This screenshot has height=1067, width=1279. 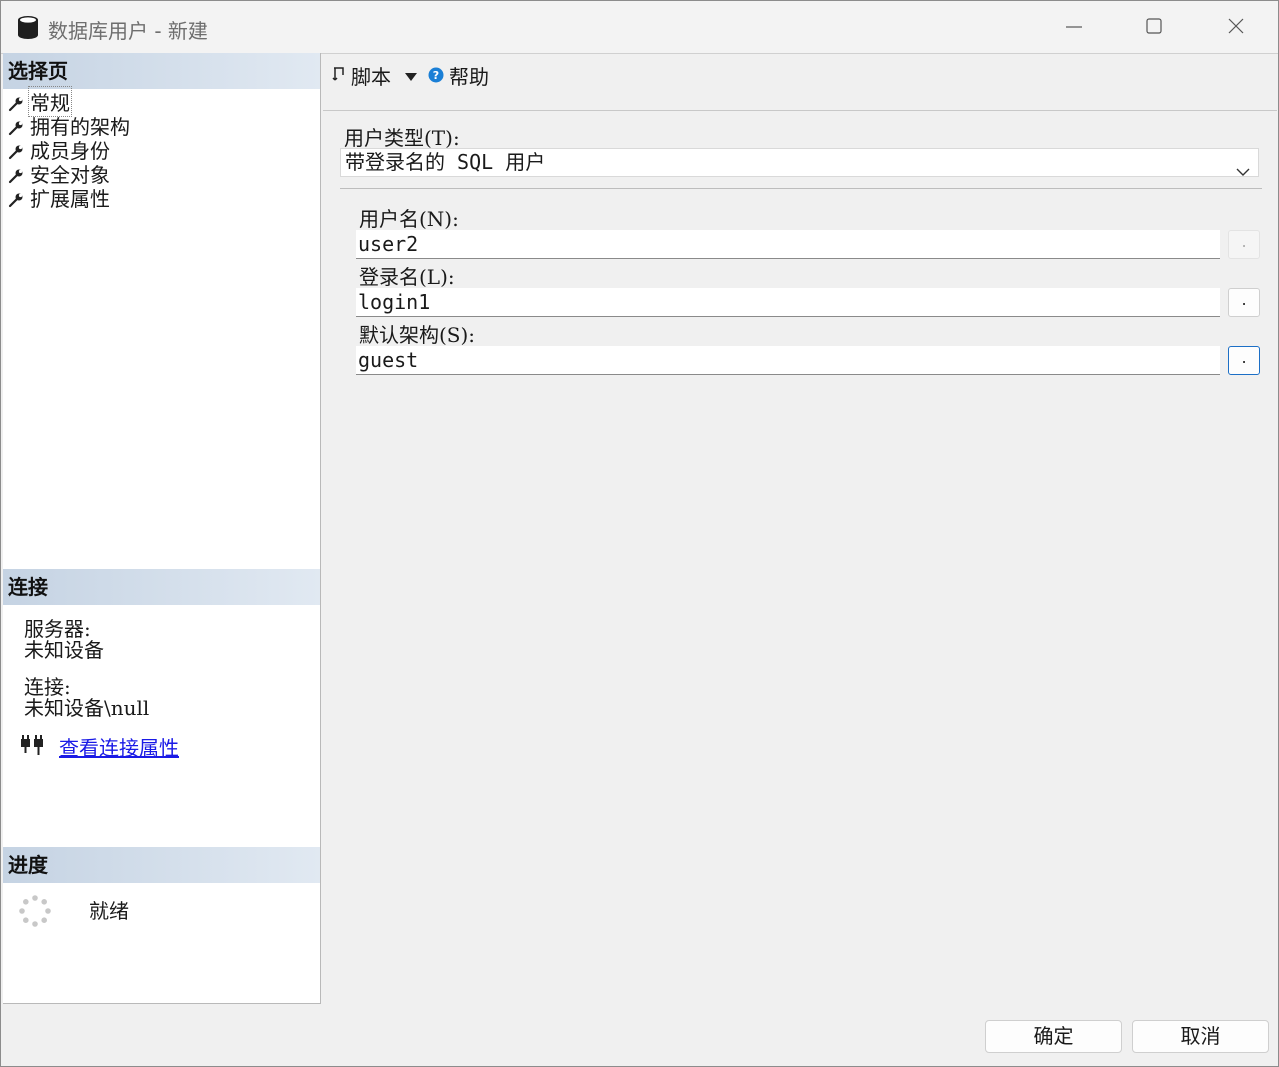 I want to click on toolbar: 脚本 ? 帮助, so click(x=800, y=82).